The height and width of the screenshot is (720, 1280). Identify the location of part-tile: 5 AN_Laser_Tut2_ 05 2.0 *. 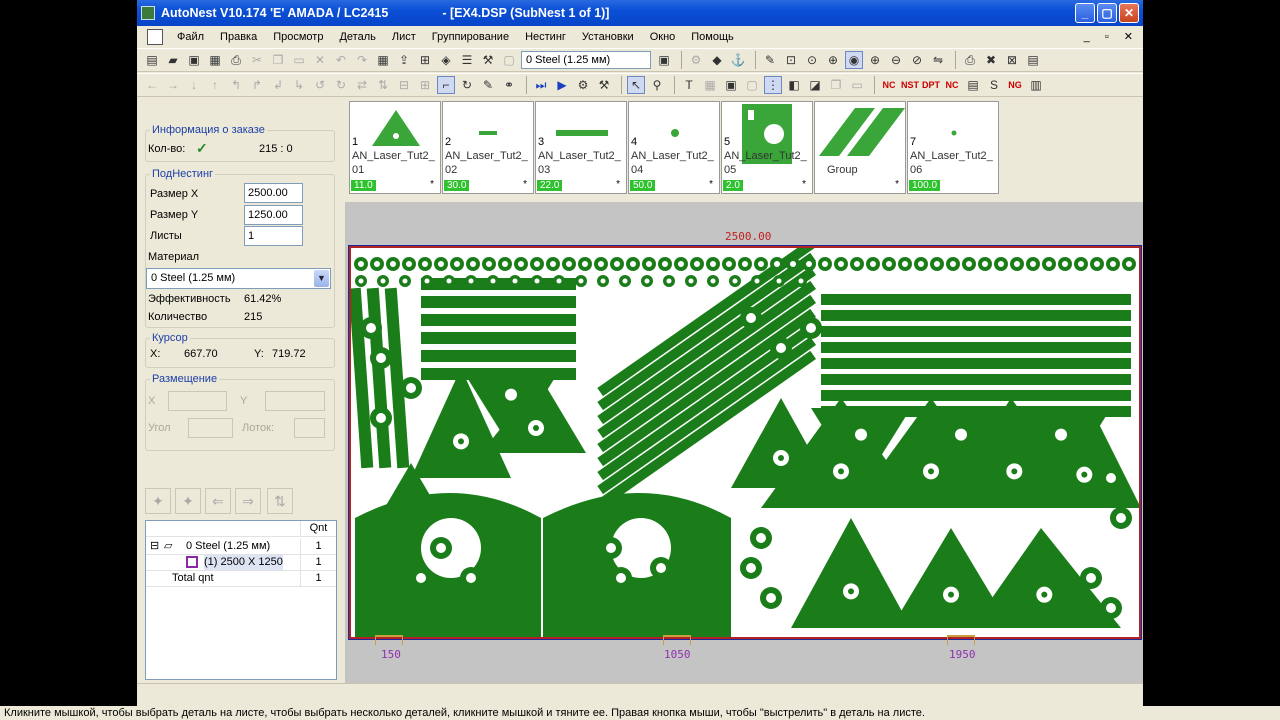
(767, 147).